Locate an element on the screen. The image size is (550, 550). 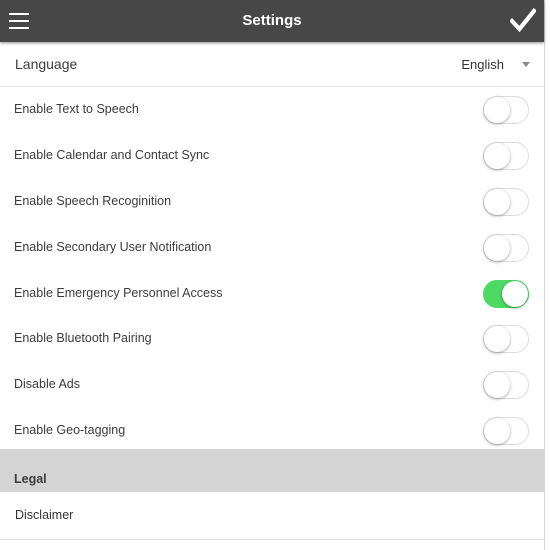
setting-label: Enable Bluetooth Pairing is located at coordinates (83, 338).